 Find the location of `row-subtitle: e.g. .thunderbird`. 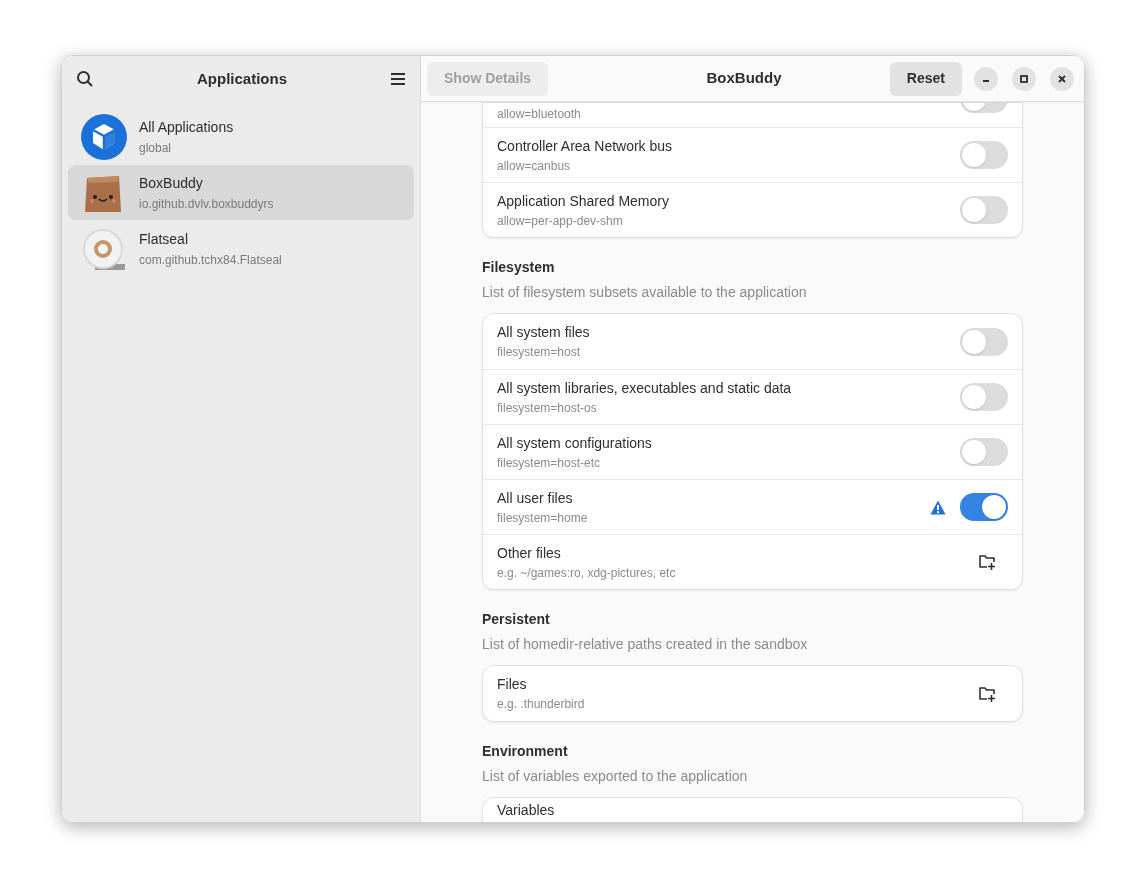

row-subtitle: e.g. .thunderbird is located at coordinates (541, 704).